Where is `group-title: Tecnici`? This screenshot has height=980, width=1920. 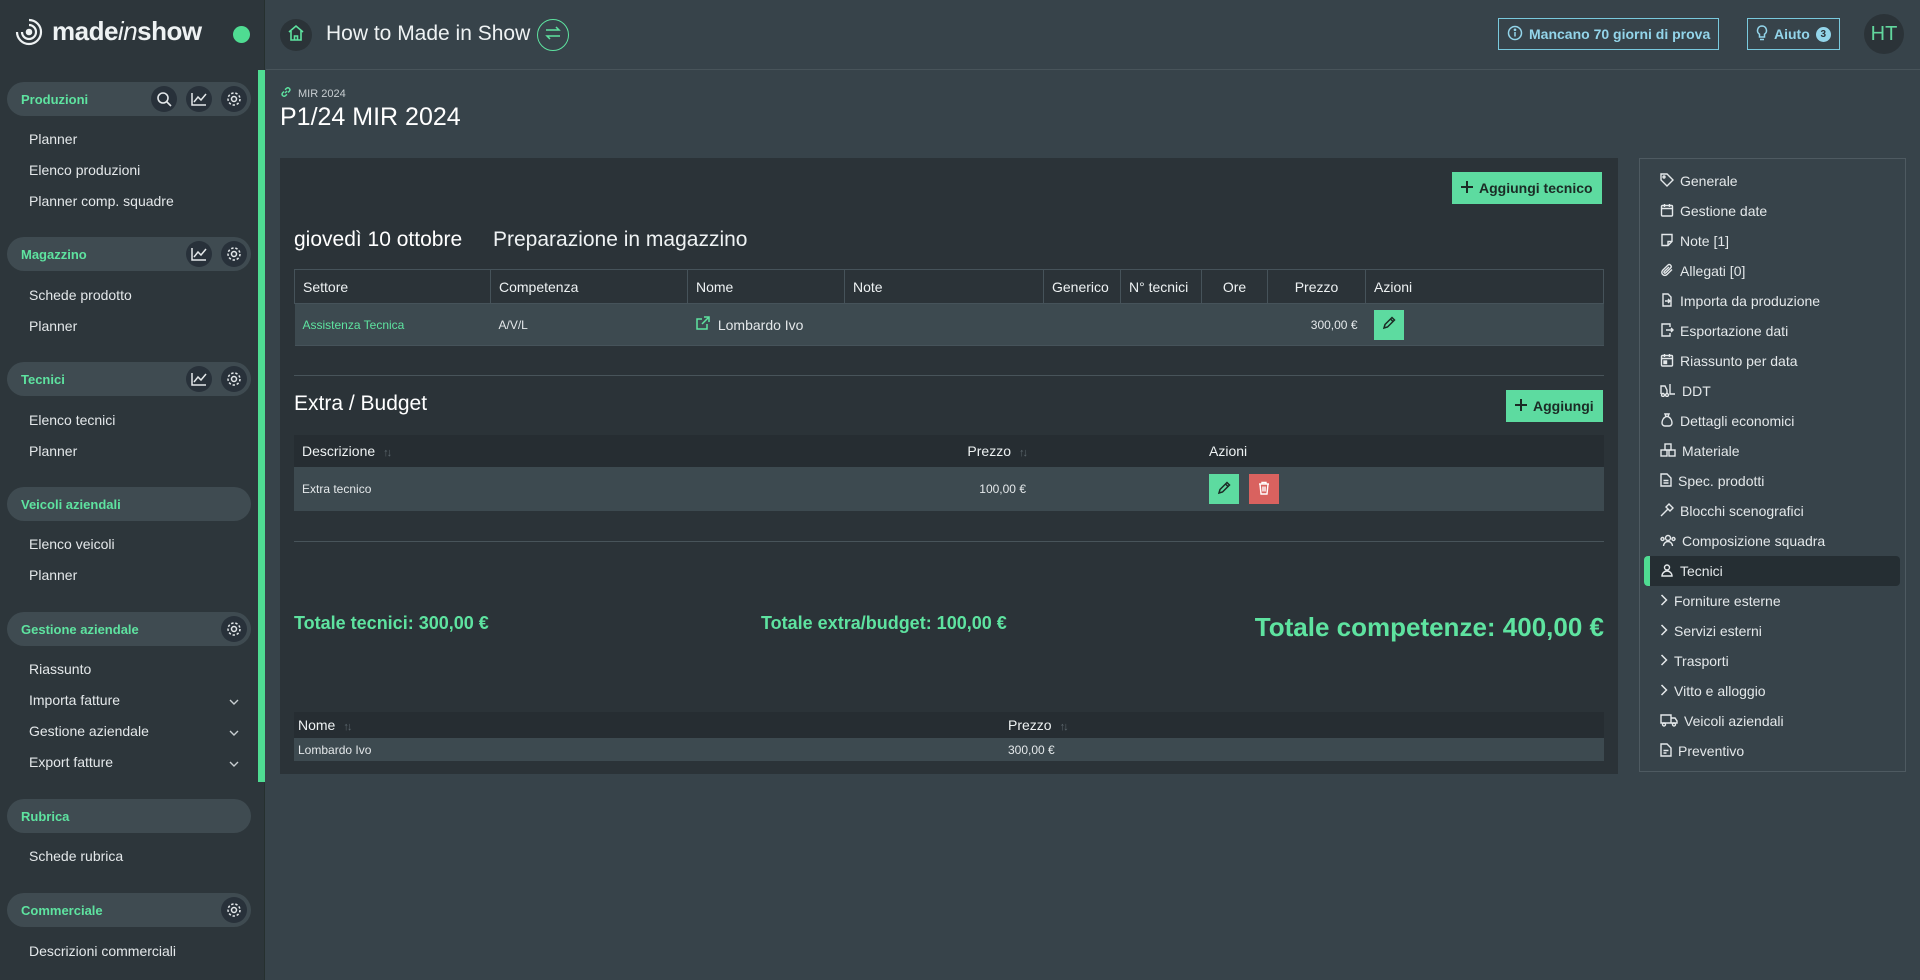 group-title: Tecnici is located at coordinates (43, 379).